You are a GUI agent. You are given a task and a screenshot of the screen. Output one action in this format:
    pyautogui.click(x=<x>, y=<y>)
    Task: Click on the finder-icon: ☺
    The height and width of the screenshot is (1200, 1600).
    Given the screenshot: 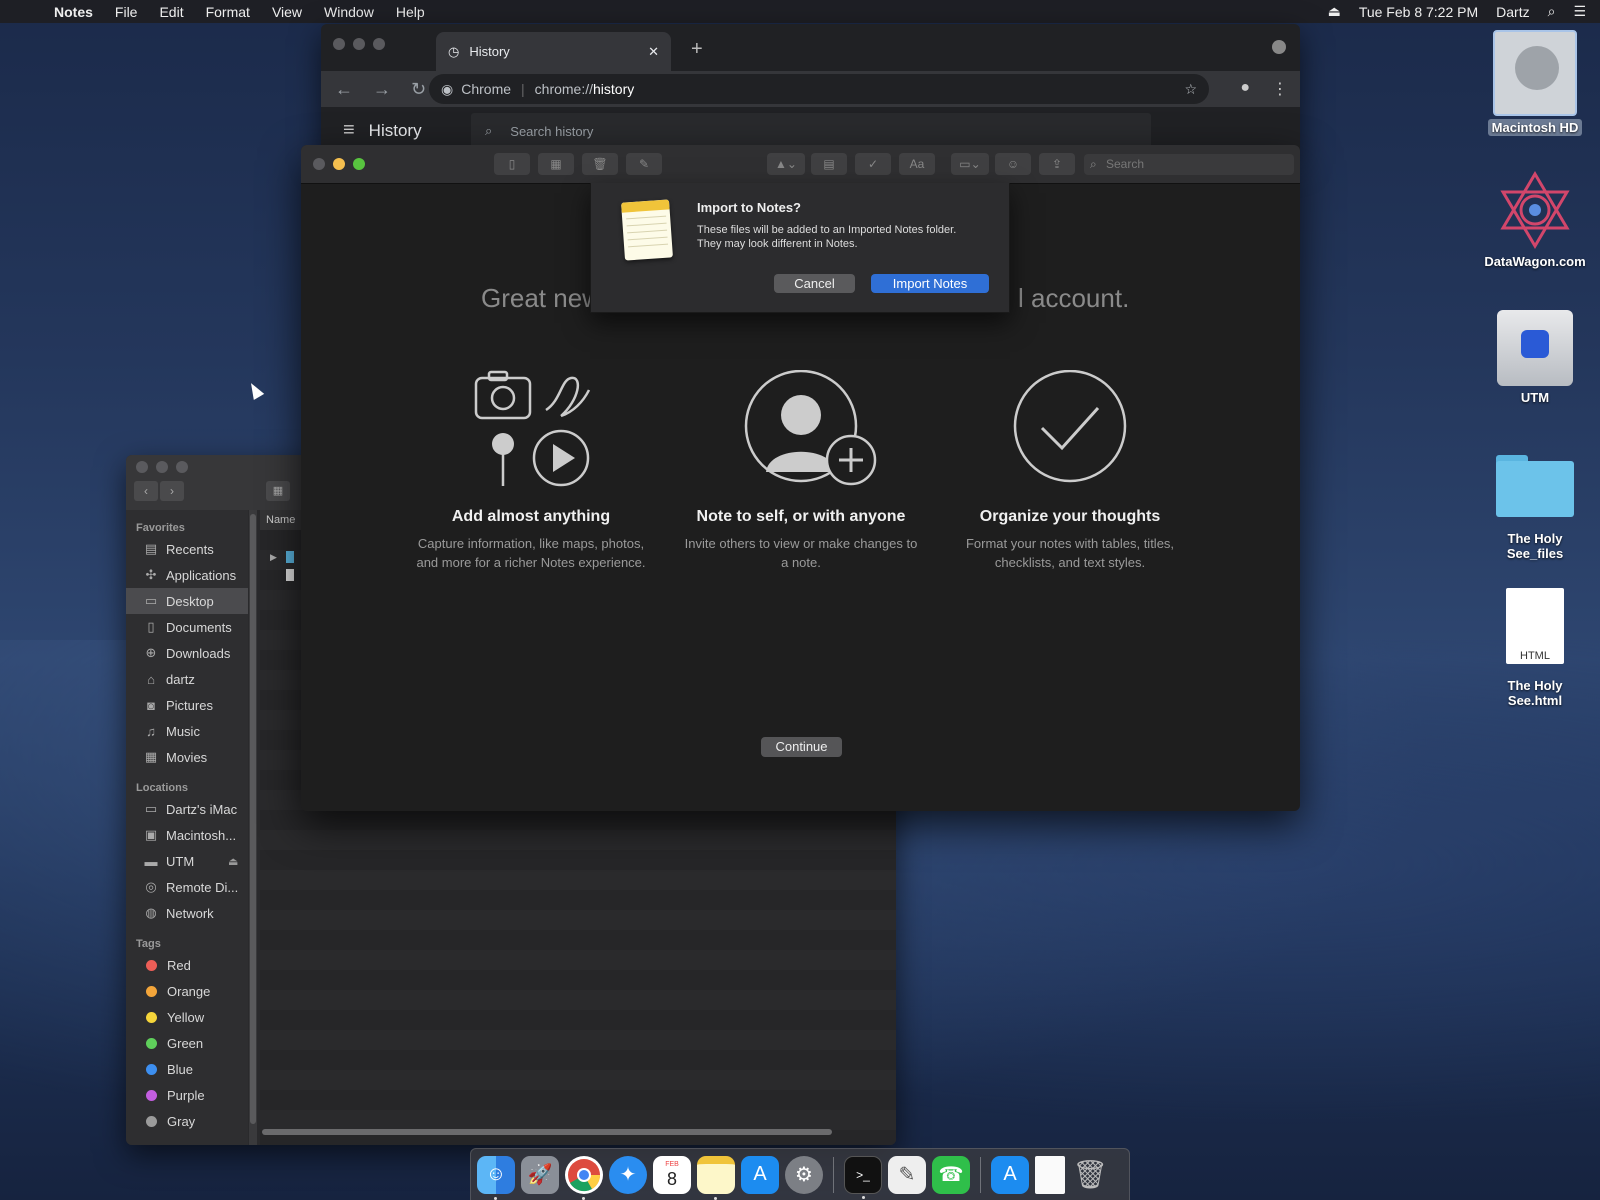 What is the action you would take?
    pyautogui.click(x=496, y=1177)
    